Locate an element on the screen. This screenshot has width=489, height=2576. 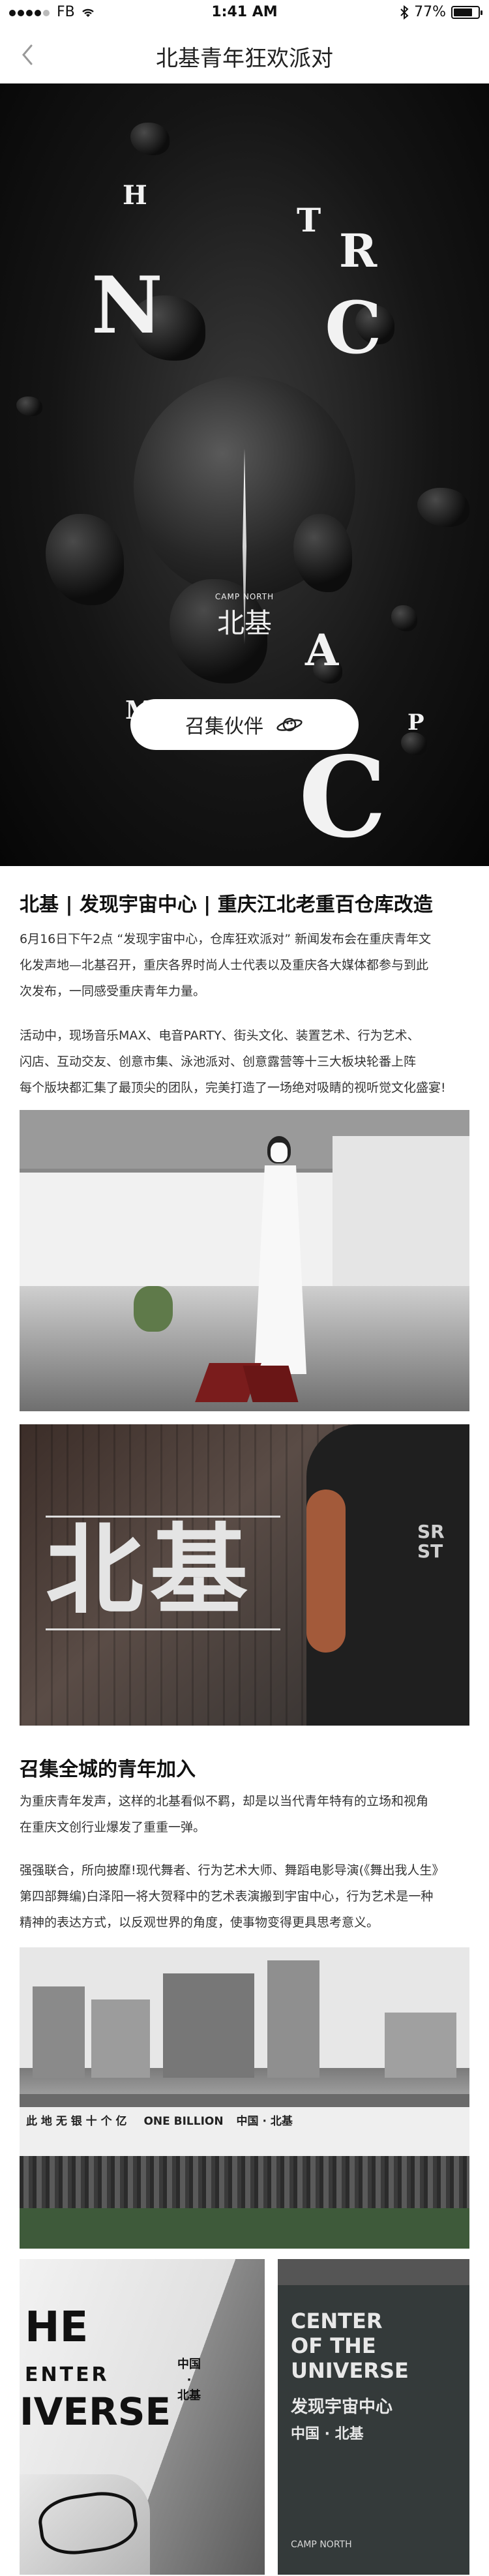
paragraph-line: 闪店、互动交友、创意市集、泳池派对、创意露营等十三大板块轮番上阵 is located at coordinates (219, 1062).